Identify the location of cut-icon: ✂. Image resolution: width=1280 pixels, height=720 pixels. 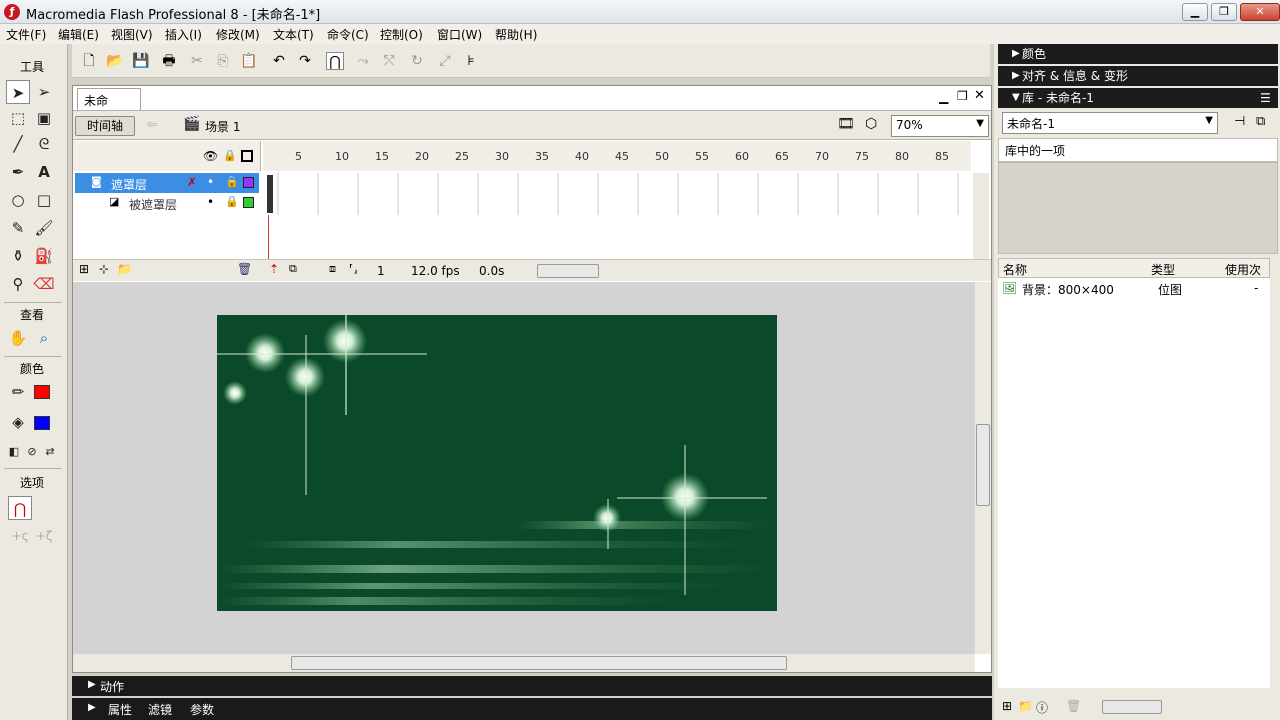
(197, 61).